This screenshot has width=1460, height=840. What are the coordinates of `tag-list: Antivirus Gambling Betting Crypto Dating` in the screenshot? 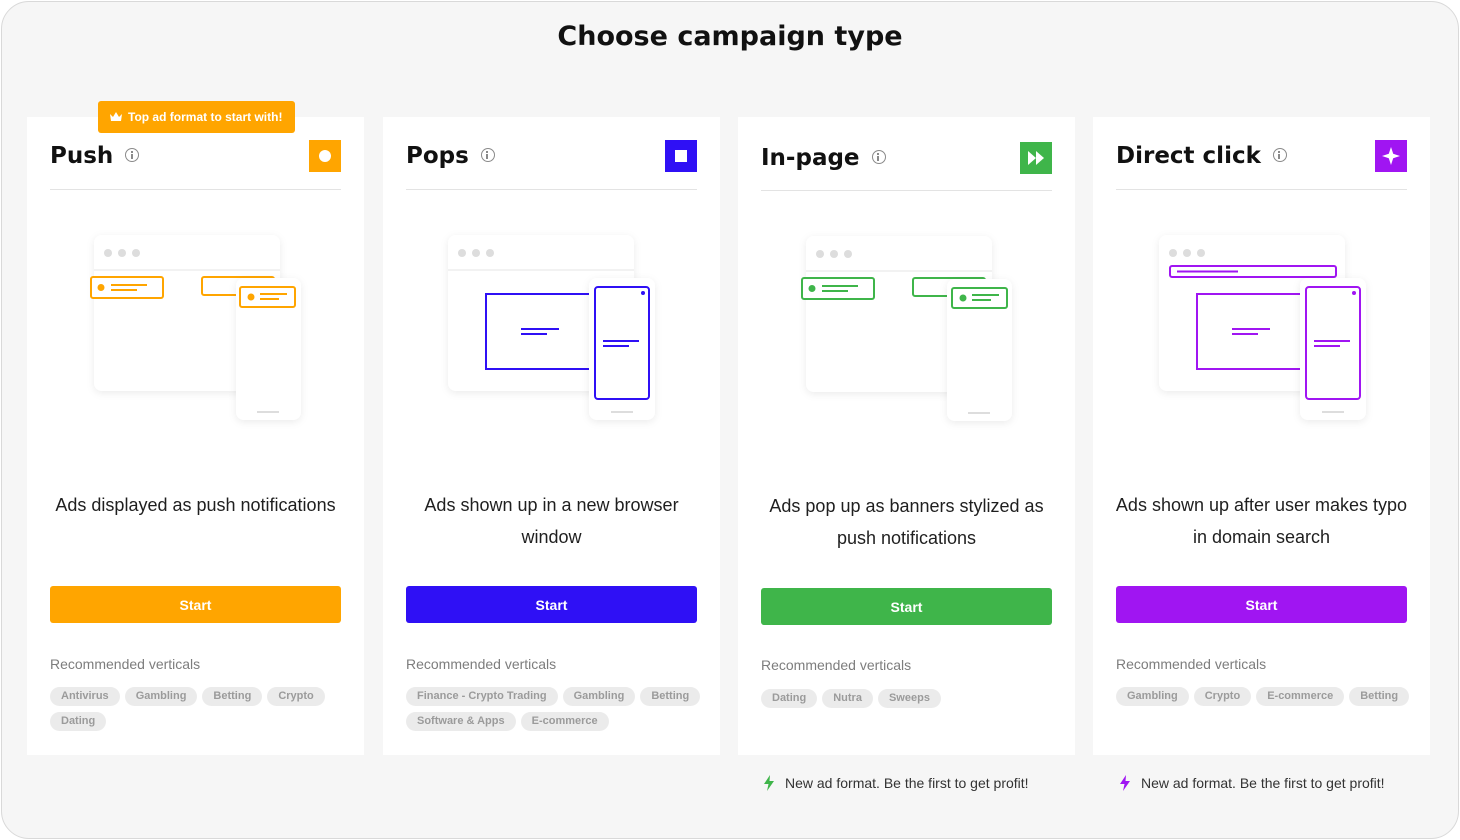 It's located at (200, 709).